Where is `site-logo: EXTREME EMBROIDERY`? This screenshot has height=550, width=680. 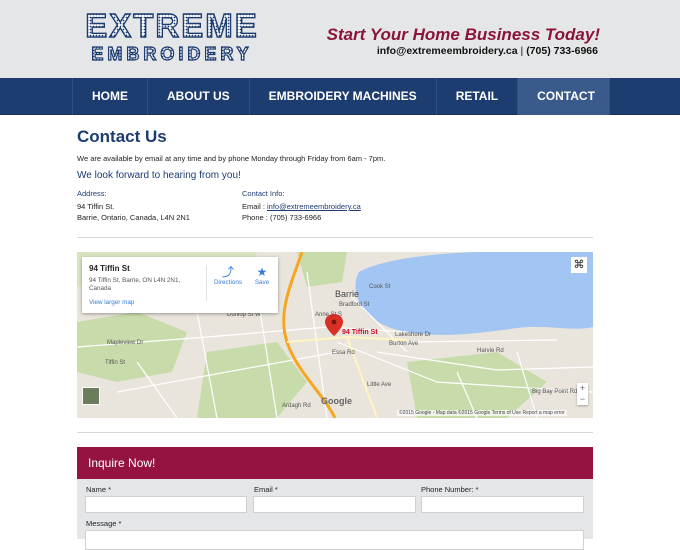 site-logo: EXTREME EMBROIDERY is located at coordinates (172, 39).